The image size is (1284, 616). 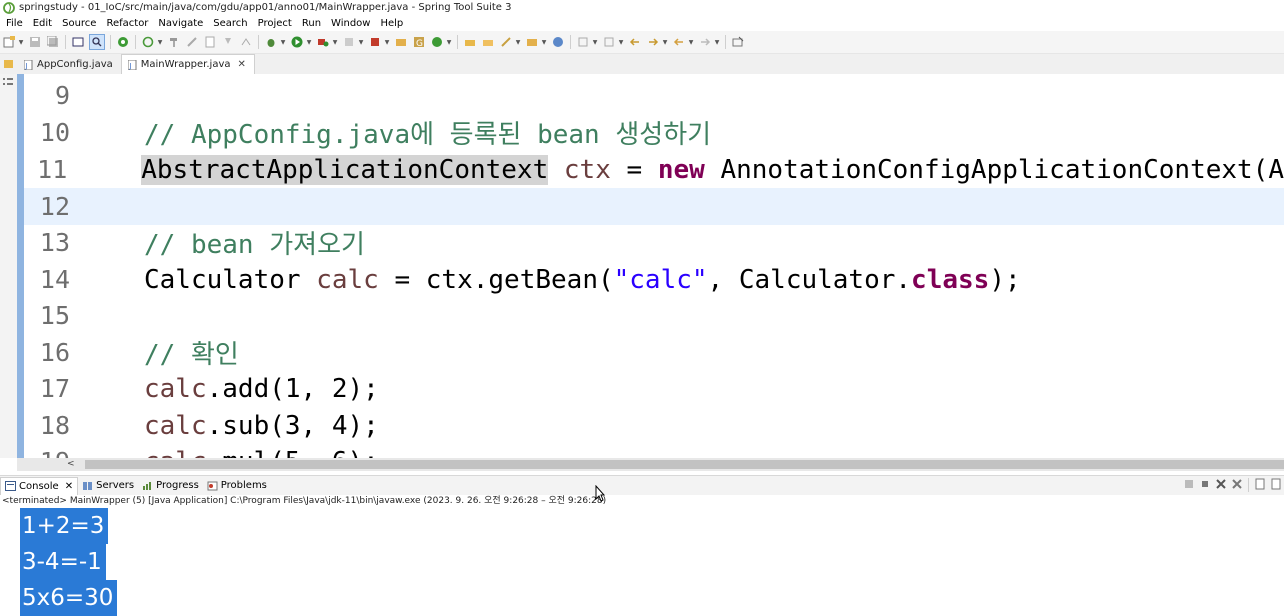 I want to click on server-dropdown-icon: ▼, so click(x=361, y=42).